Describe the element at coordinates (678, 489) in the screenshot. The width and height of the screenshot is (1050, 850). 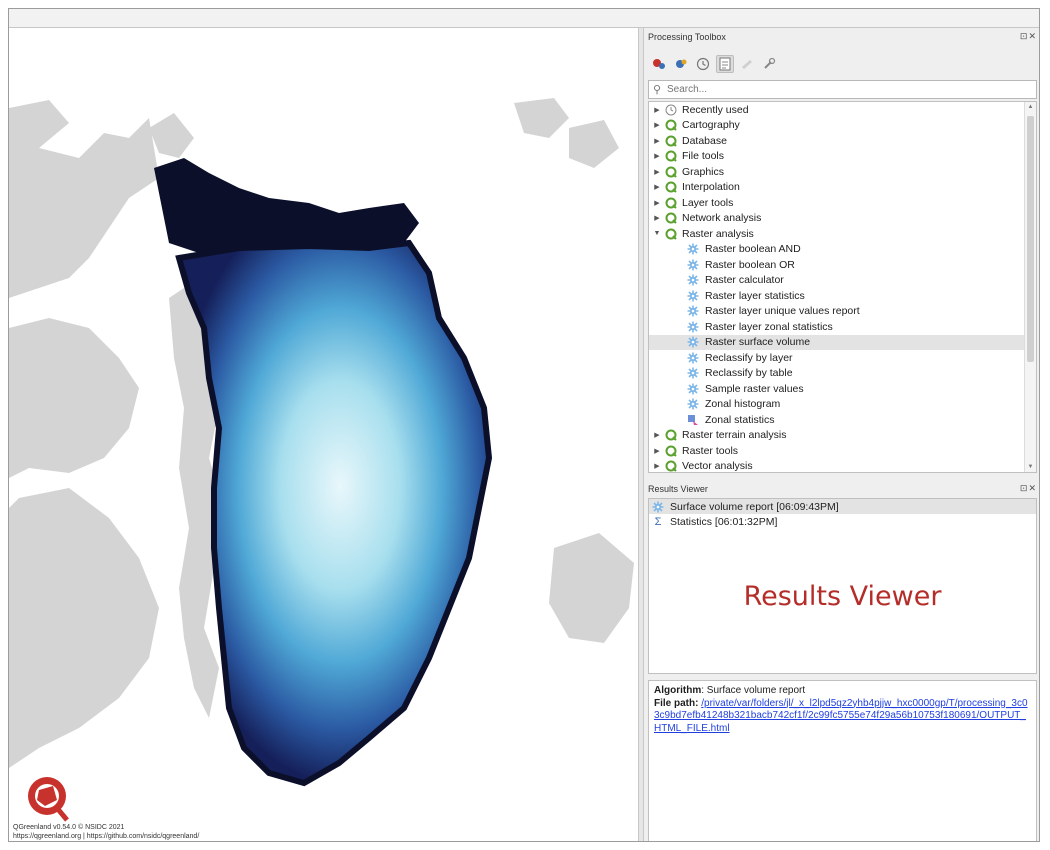
I see `results-viewer-title: Results Viewer` at that location.